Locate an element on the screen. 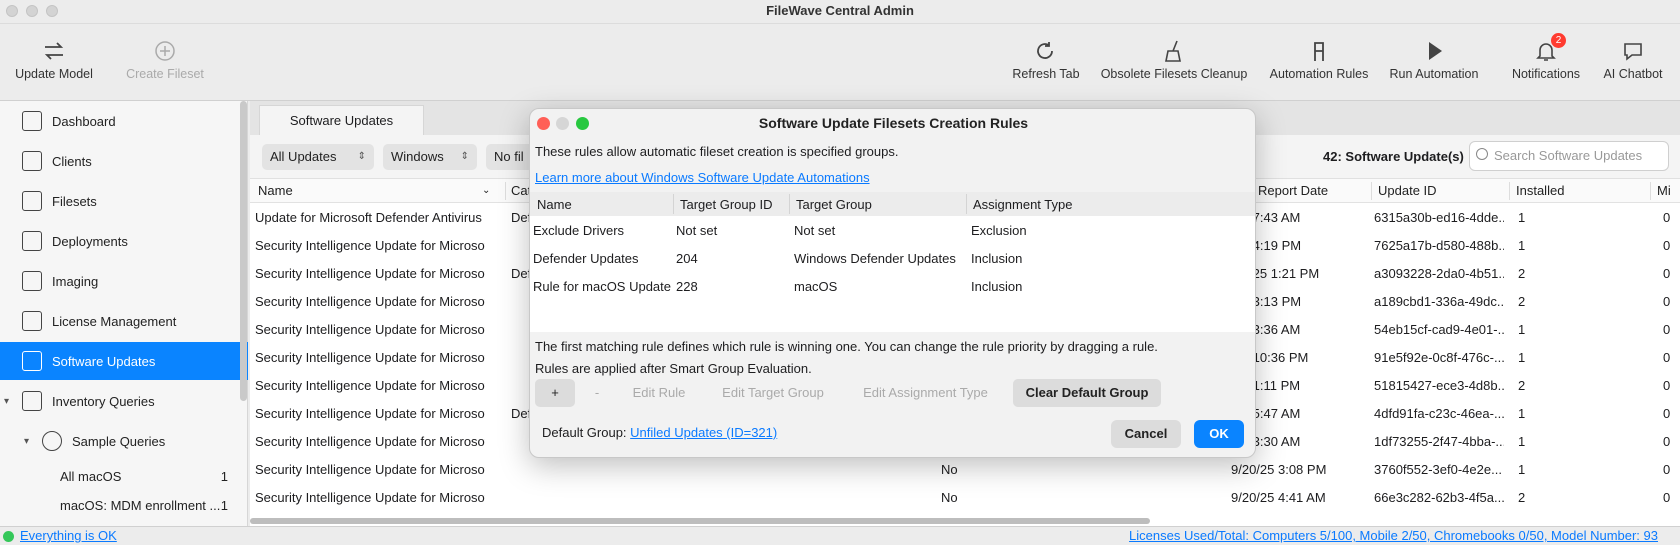 This screenshot has width=1680, height=545. column-installed: Installed is located at coordinates (1540, 190).